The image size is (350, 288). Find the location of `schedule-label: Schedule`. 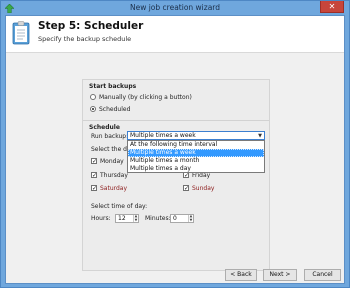

schedule-label: Schedule is located at coordinates (104, 127).